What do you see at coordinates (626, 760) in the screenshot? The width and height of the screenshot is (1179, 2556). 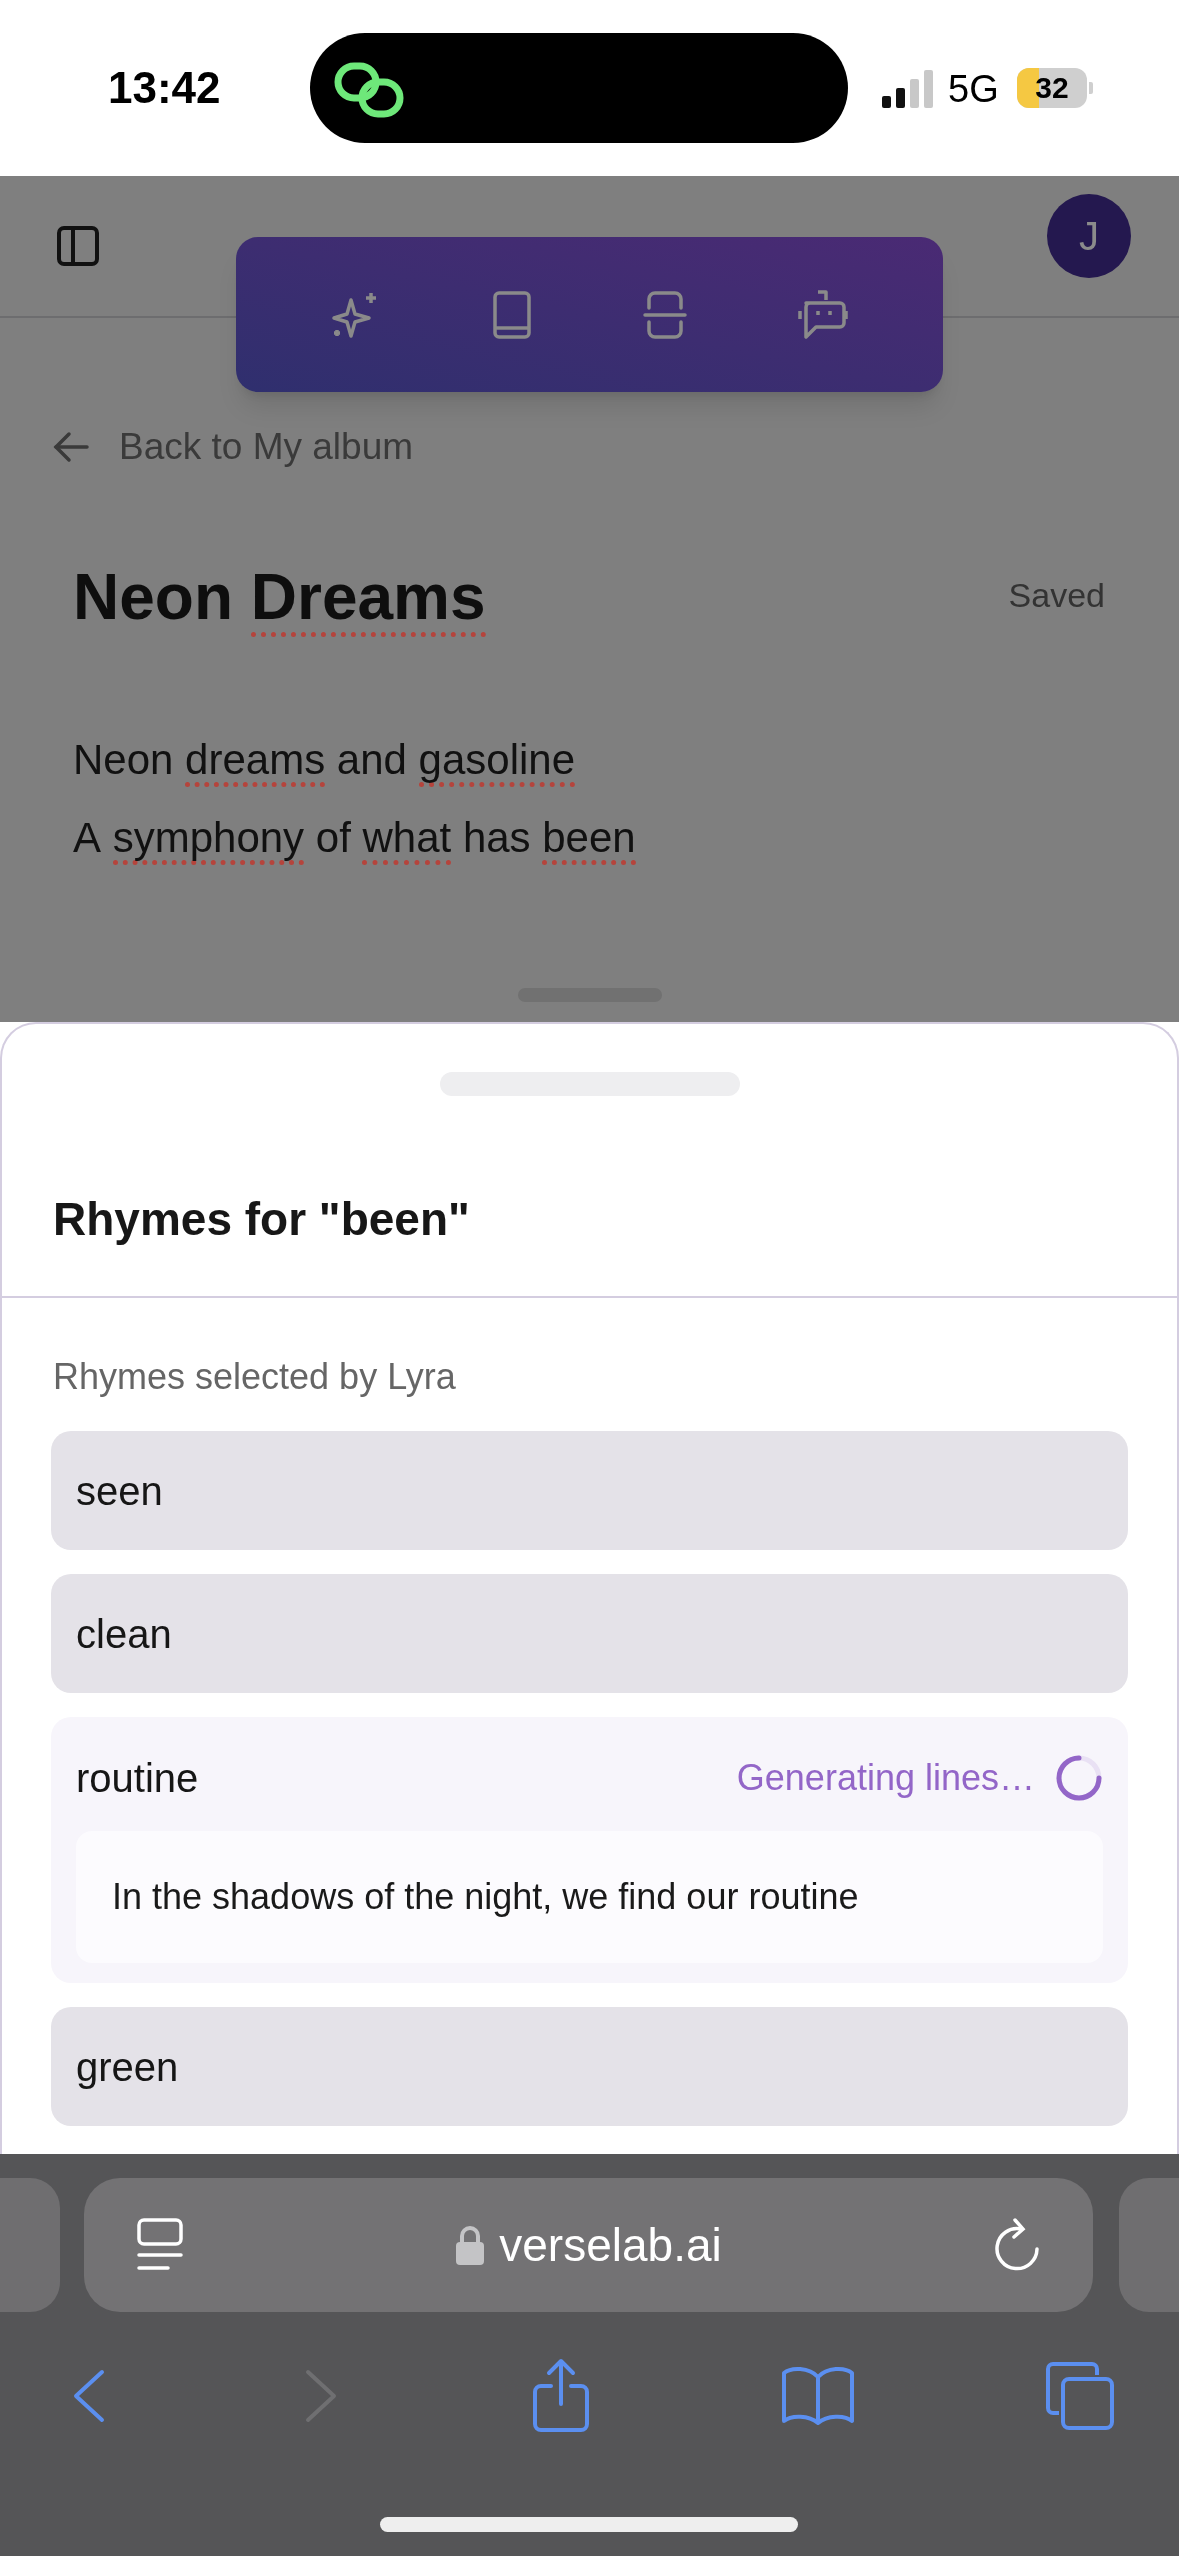 I see `lyric-line: Neon dreams and gasoline` at bounding box center [626, 760].